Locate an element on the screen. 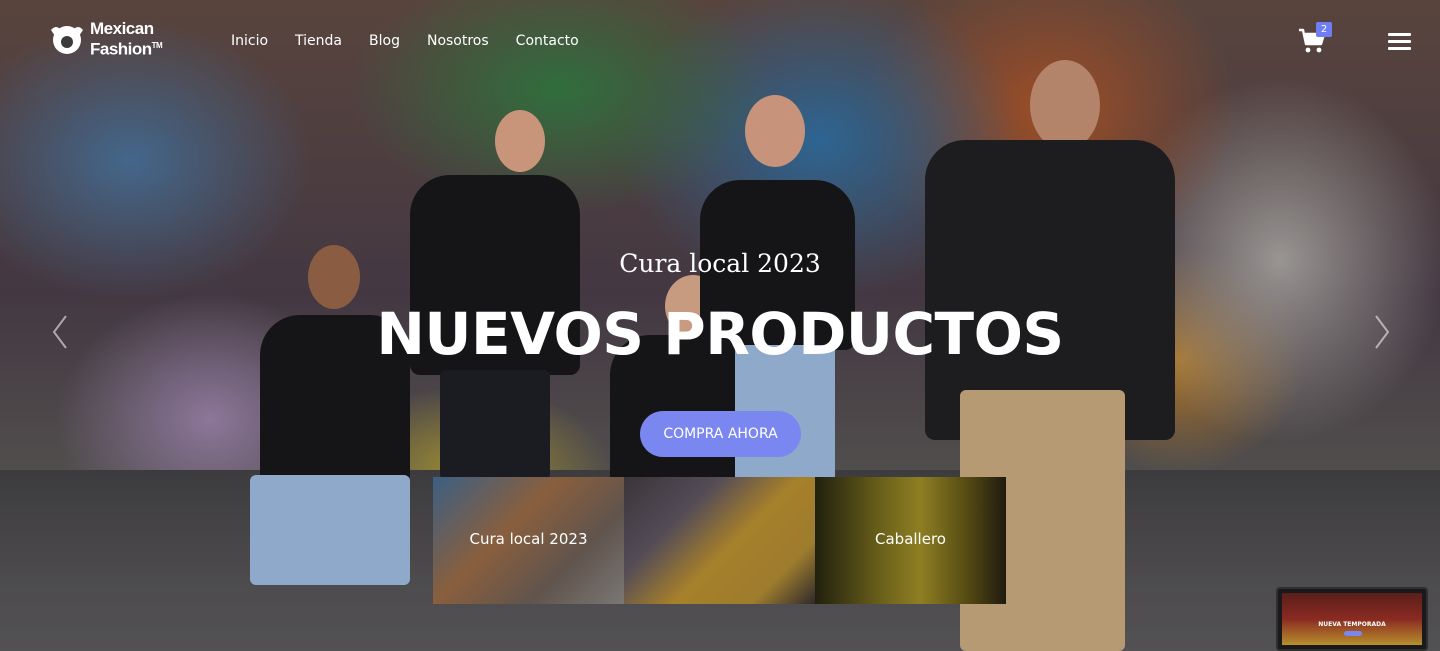  preview-image is located at coordinates (1352, 619).